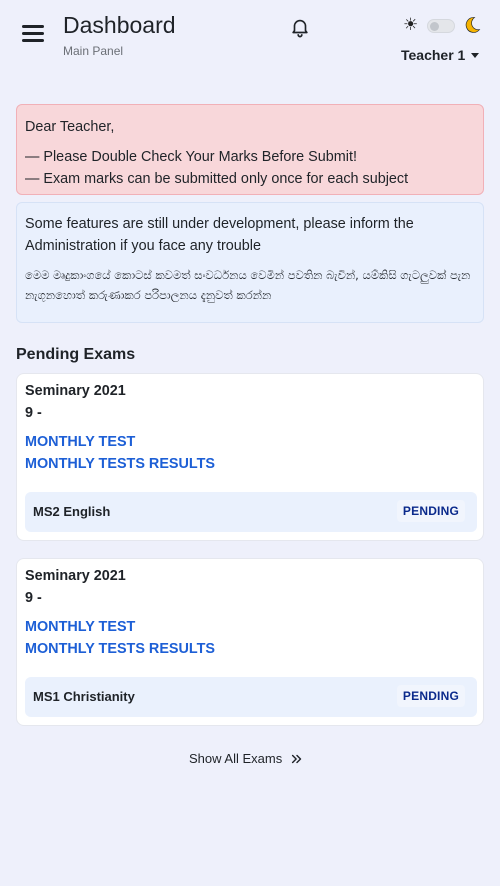 This screenshot has width=500, height=886. I want to click on page-title: Dashboard, so click(119, 25).